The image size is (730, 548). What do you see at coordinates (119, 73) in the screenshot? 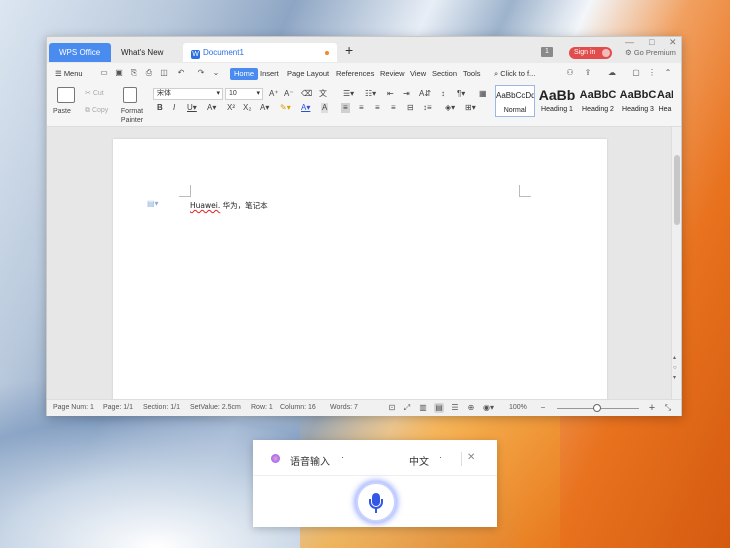
I see `save-icon: ▣` at bounding box center [119, 73].